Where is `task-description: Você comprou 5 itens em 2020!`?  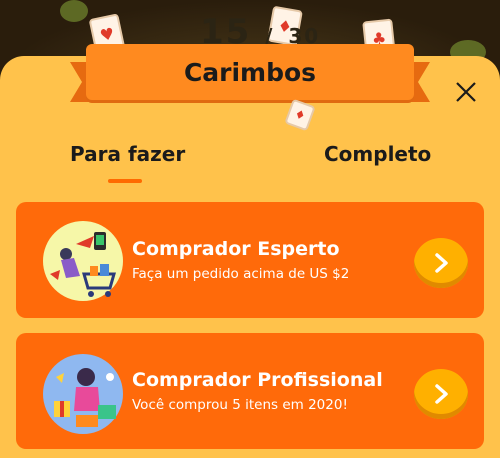
task-description: Você comprou 5 itens em 2020! is located at coordinates (240, 405).